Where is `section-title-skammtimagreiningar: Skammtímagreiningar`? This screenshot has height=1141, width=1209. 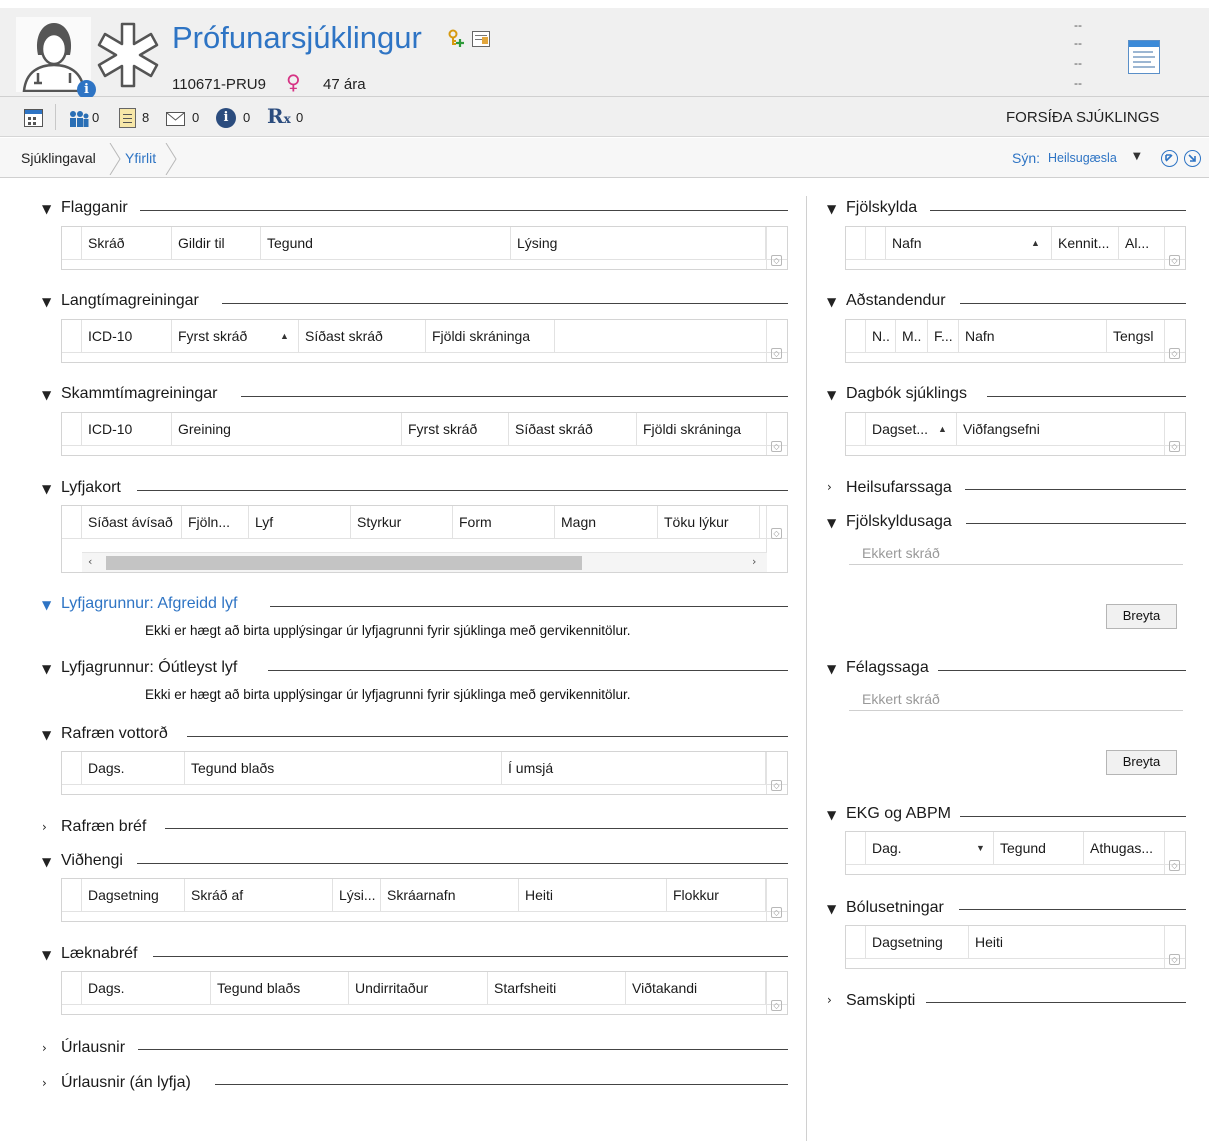 section-title-skammtimagreiningar: Skammtímagreiningar is located at coordinates (139, 394).